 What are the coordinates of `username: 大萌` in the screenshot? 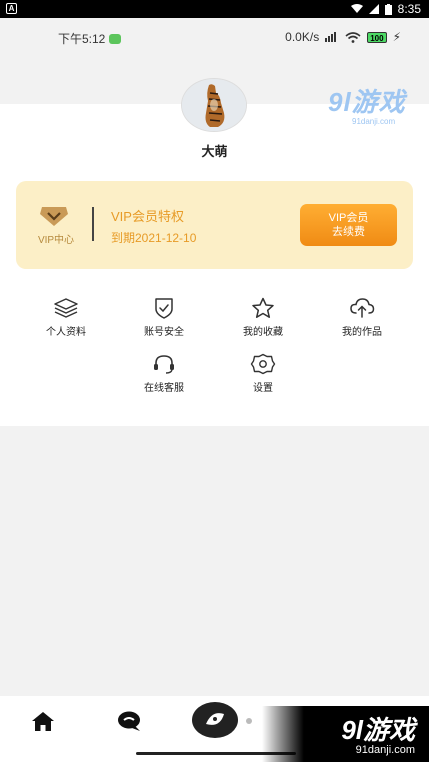 It's located at (214, 151).